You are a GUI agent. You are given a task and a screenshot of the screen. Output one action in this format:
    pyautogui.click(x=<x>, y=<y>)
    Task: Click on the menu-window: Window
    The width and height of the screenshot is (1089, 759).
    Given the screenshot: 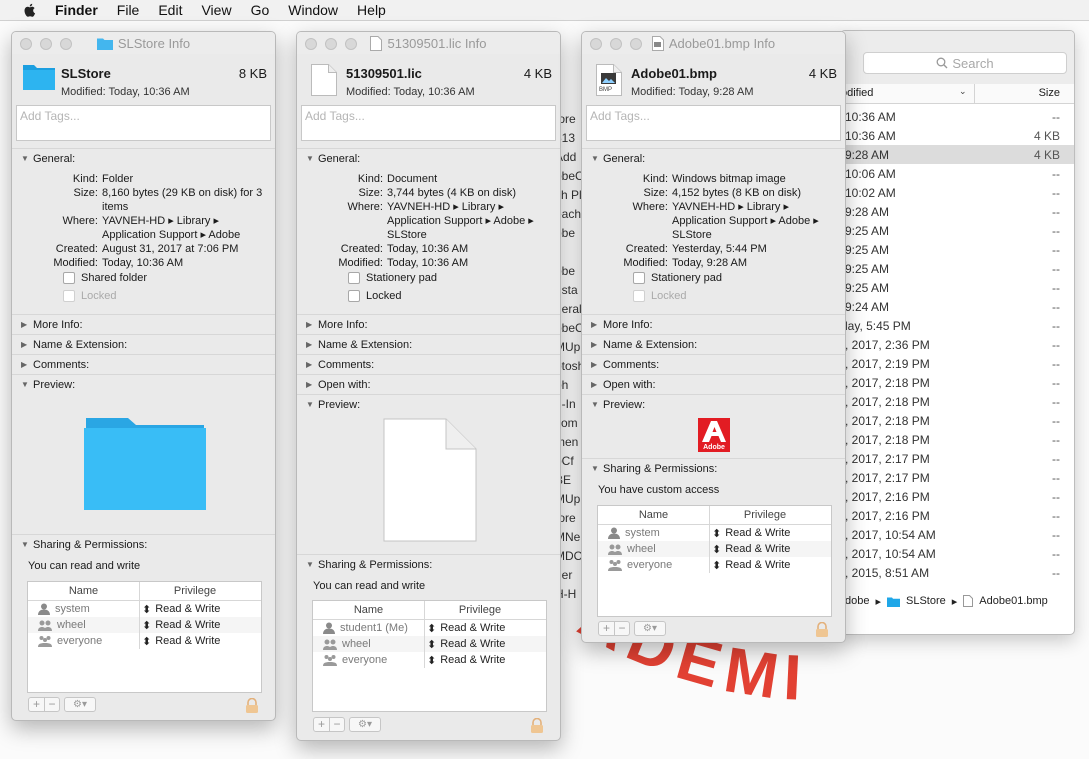 What is the action you would take?
    pyautogui.click(x=313, y=10)
    